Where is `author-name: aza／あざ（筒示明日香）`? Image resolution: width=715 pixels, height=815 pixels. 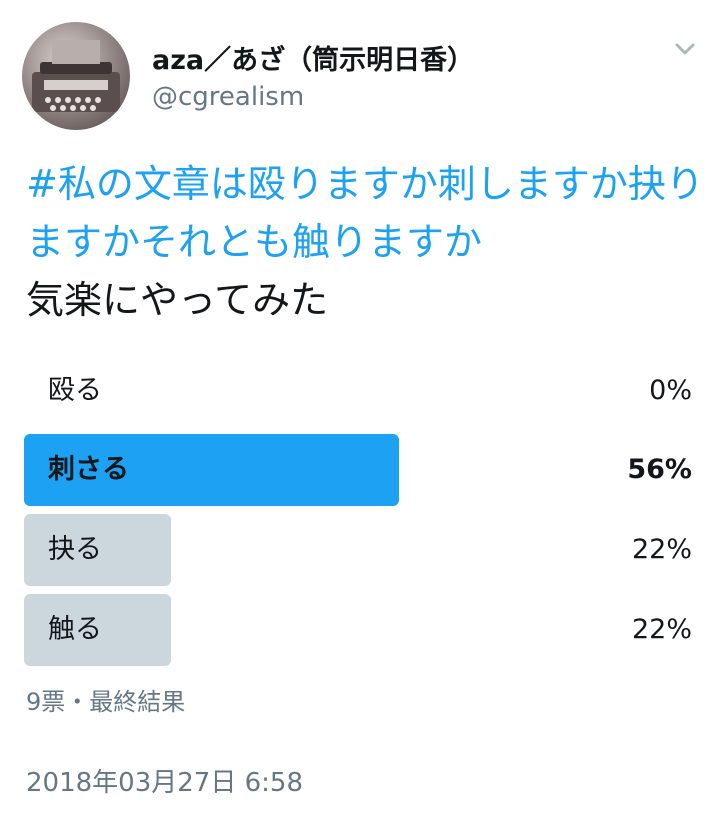 author-name: aza／あざ（筒示明日香） is located at coordinates (313, 57).